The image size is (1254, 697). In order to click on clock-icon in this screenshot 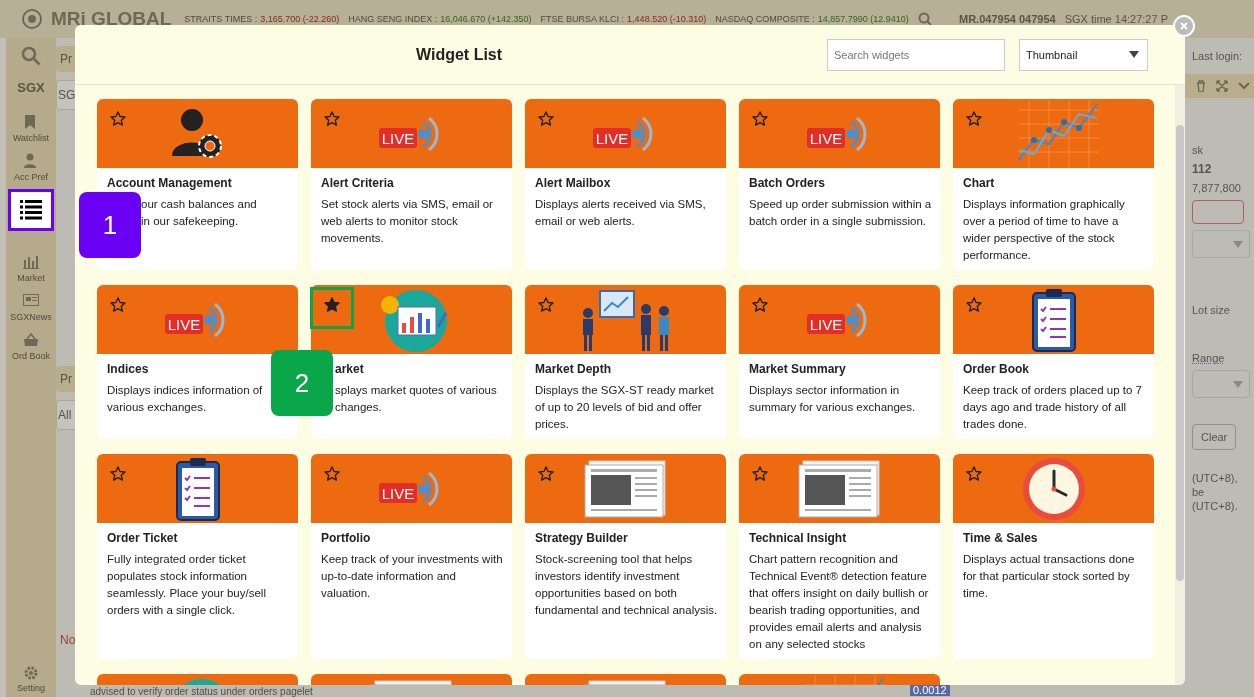, I will do `click(1053, 488)`.